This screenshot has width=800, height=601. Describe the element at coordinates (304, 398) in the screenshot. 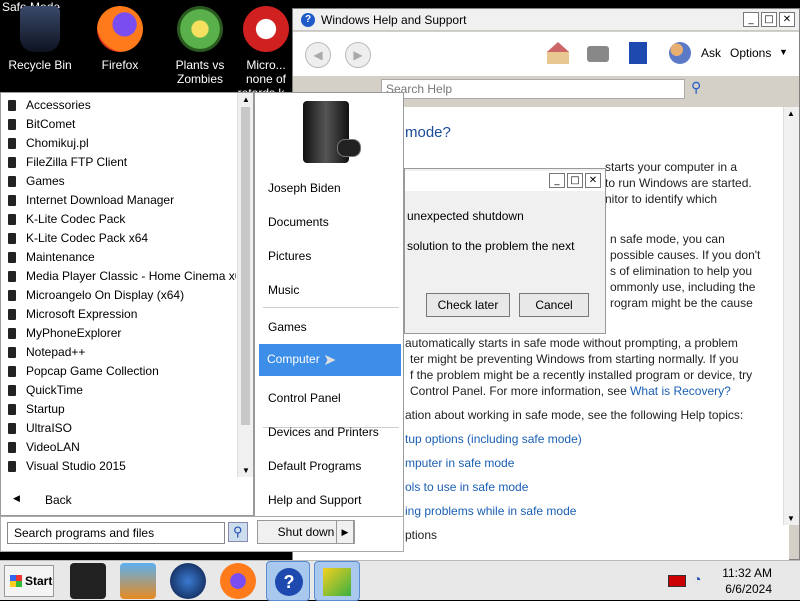

I see `control-panel-link: Control Panel` at that location.